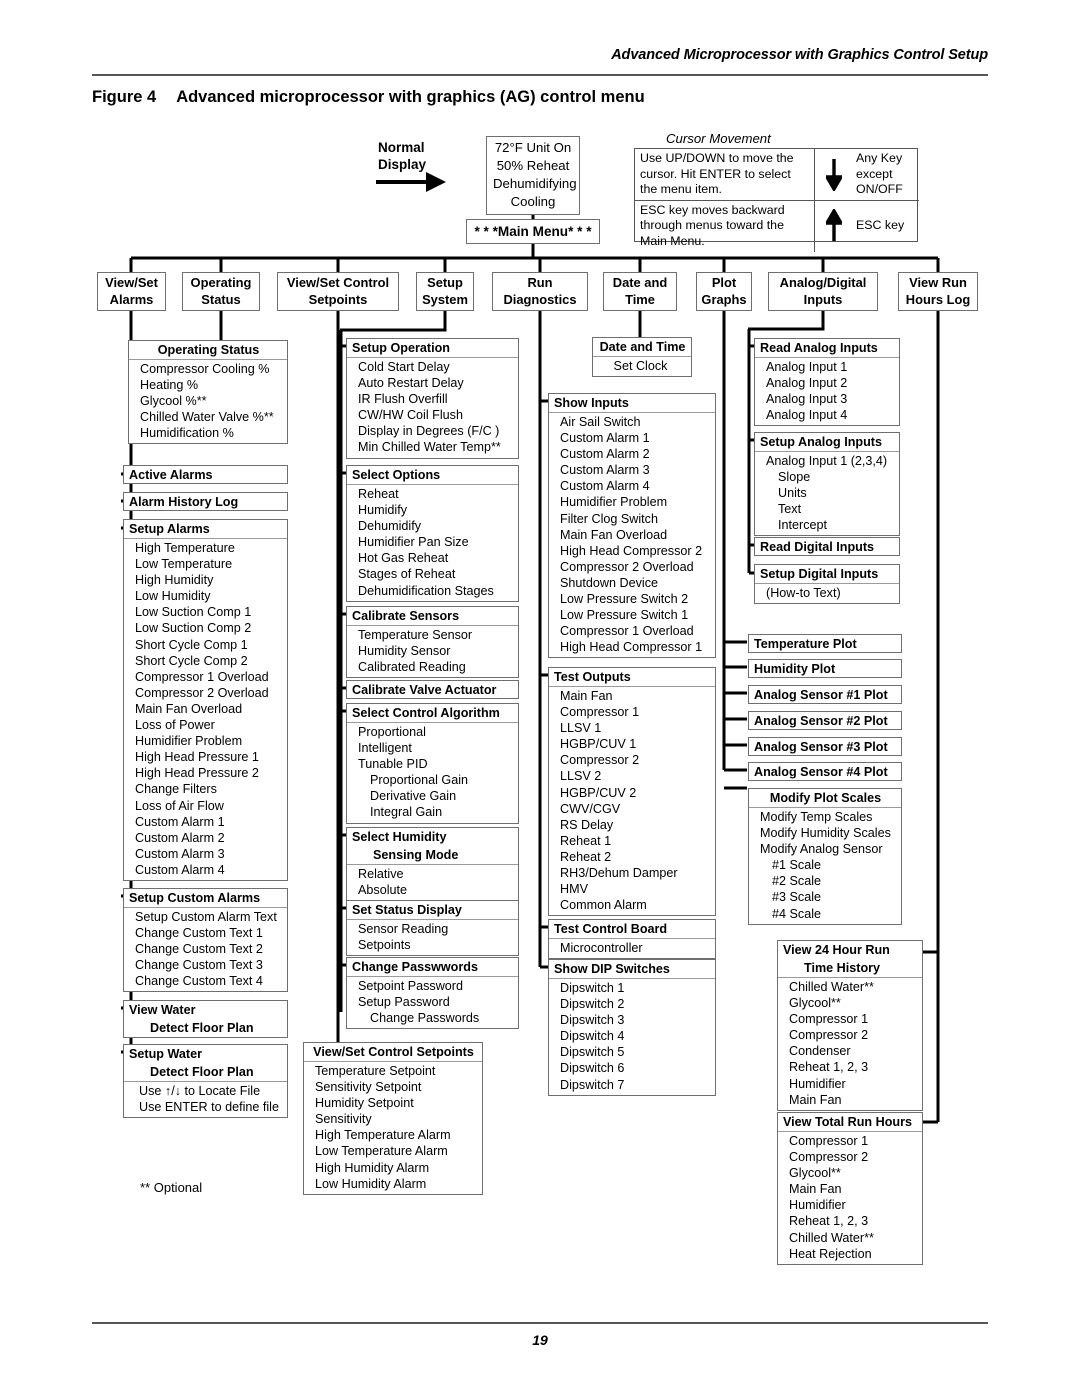  I want to click on list-item: Use ENTER to define file, so click(209, 1107).